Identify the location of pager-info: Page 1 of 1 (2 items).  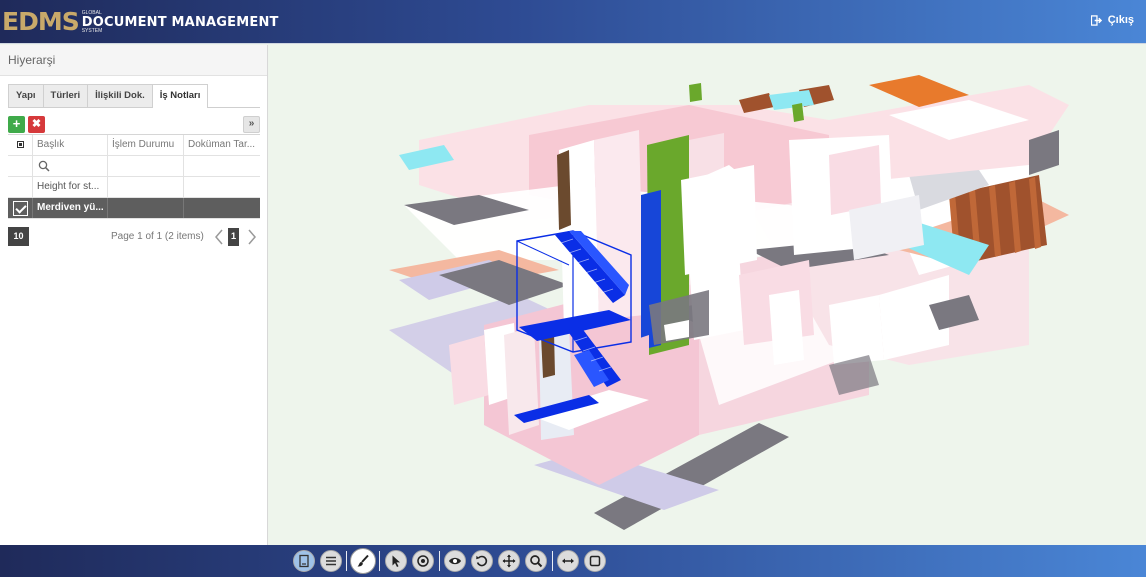
(157, 236).